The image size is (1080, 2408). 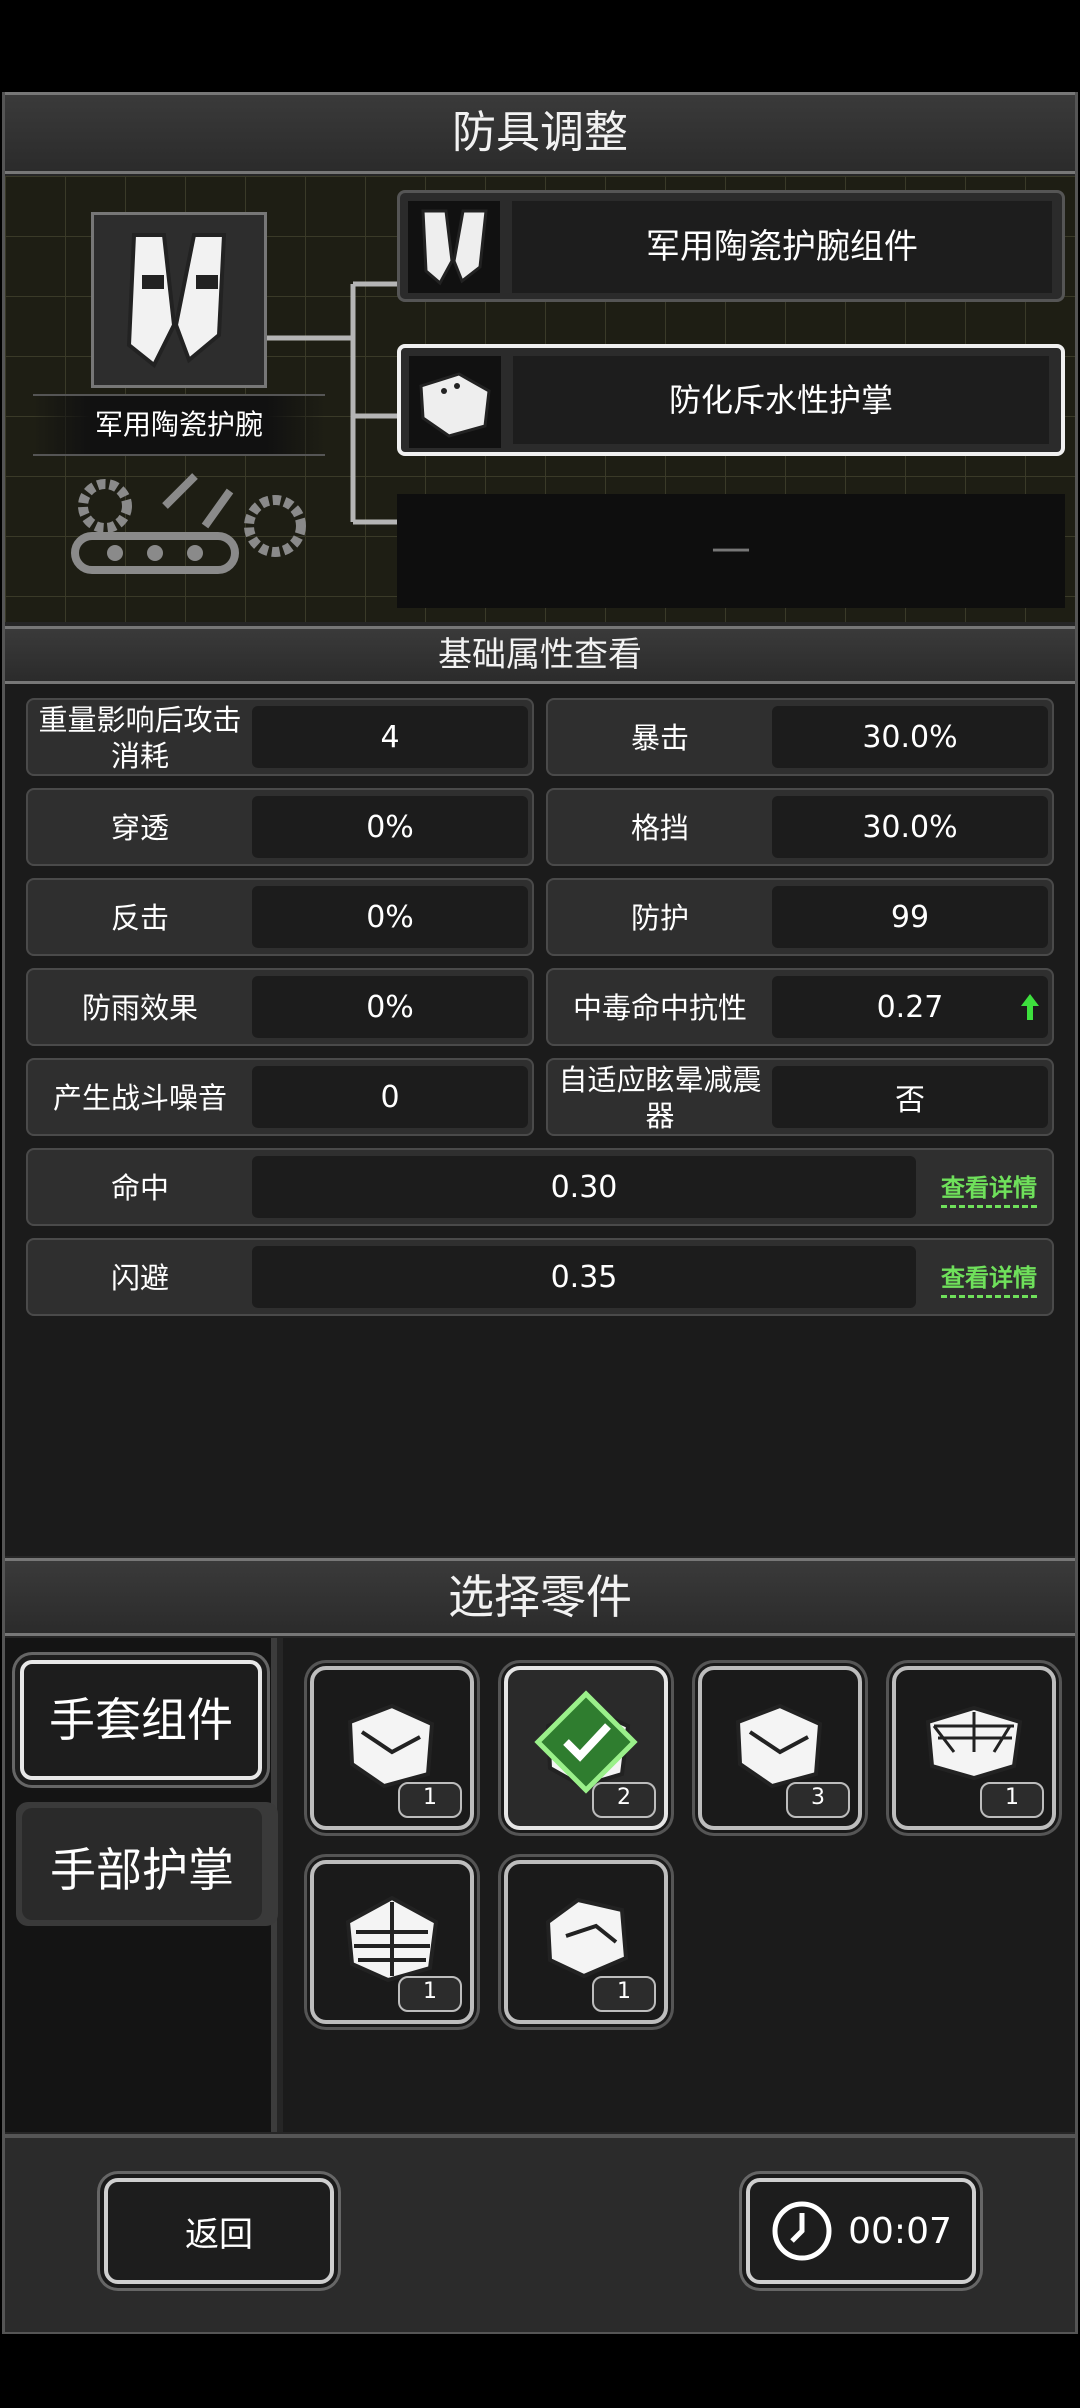 What do you see at coordinates (540, 655) in the screenshot?
I see `stats-header: 基础属性查看` at bounding box center [540, 655].